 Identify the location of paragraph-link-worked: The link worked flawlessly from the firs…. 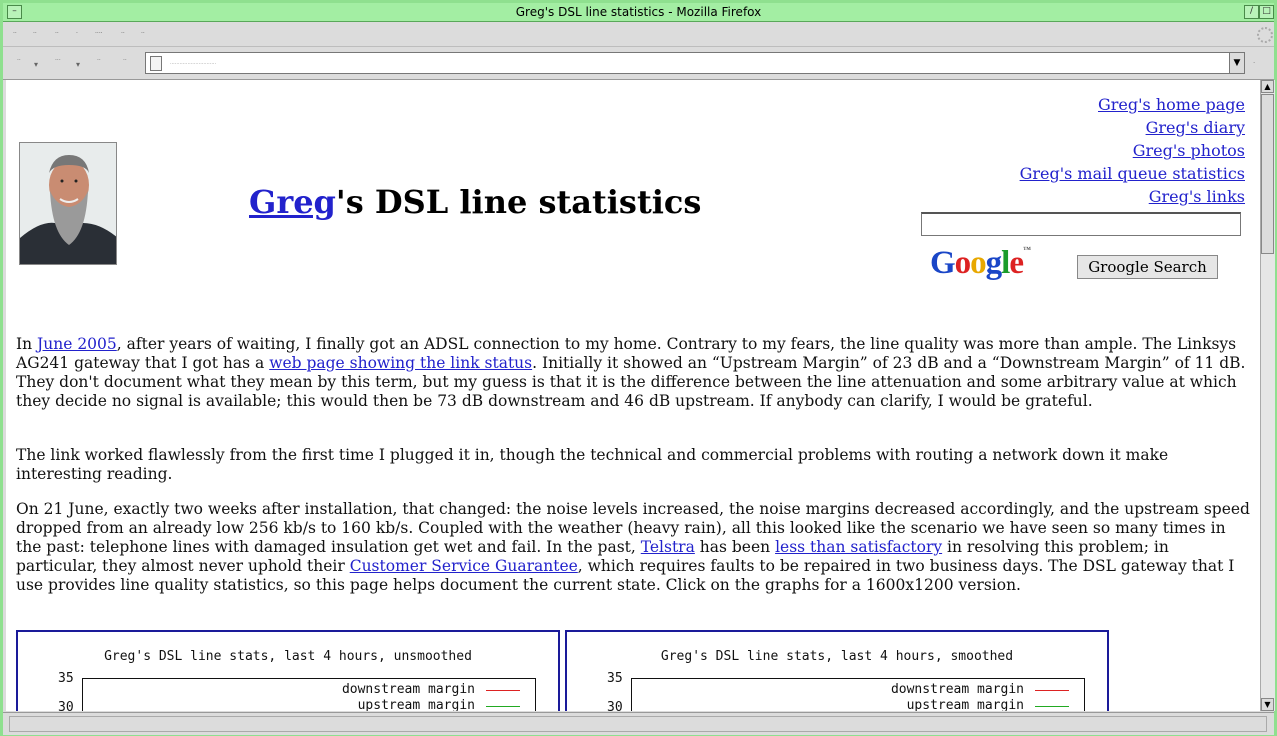
(592, 464).